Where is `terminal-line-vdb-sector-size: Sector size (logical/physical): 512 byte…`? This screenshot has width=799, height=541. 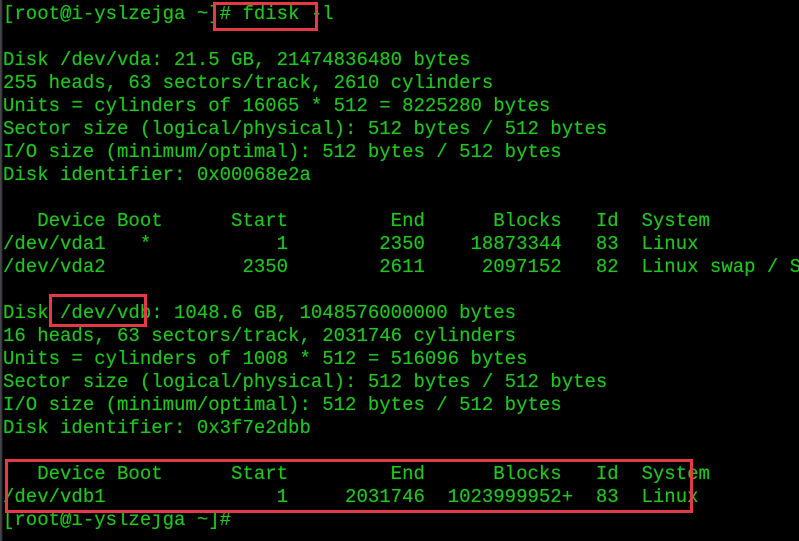 terminal-line-vdb-sector-size: Sector size (logical/physical): 512 byte… is located at coordinates (305, 382).